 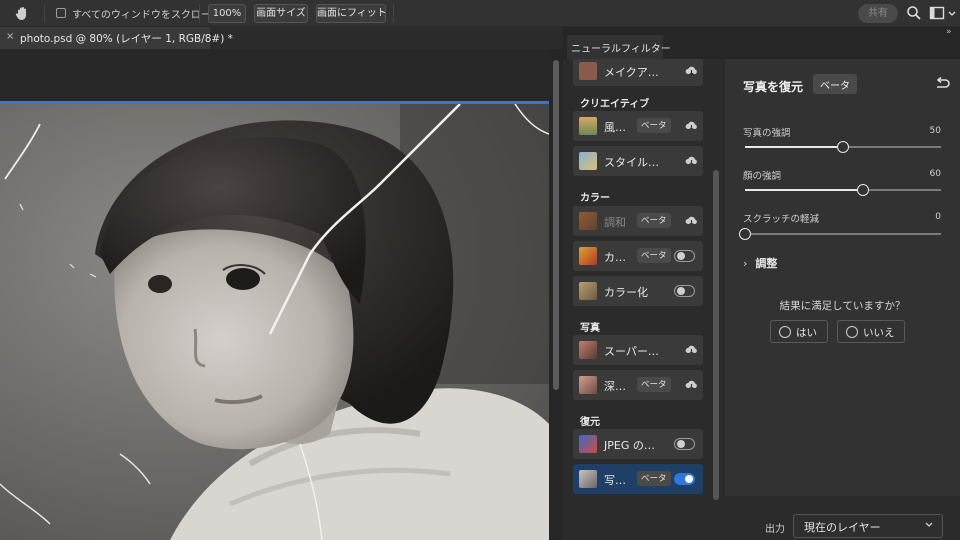 I want to click on options-bar: すべてのウィンドウをスクロール 100% 画面サイズ 画面にフィット 共有, so click(x=480, y=13).